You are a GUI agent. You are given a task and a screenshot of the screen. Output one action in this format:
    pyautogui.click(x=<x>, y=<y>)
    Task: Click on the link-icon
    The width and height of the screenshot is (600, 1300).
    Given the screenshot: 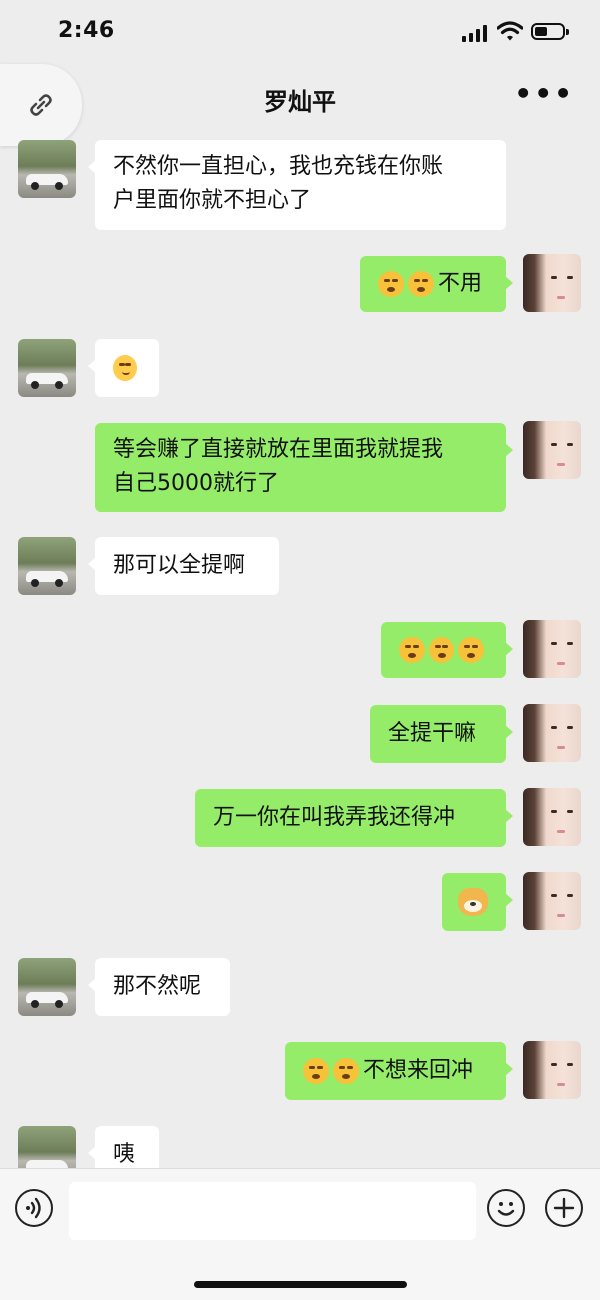 What is the action you would take?
    pyautogui.click(x=41, y=105)
    